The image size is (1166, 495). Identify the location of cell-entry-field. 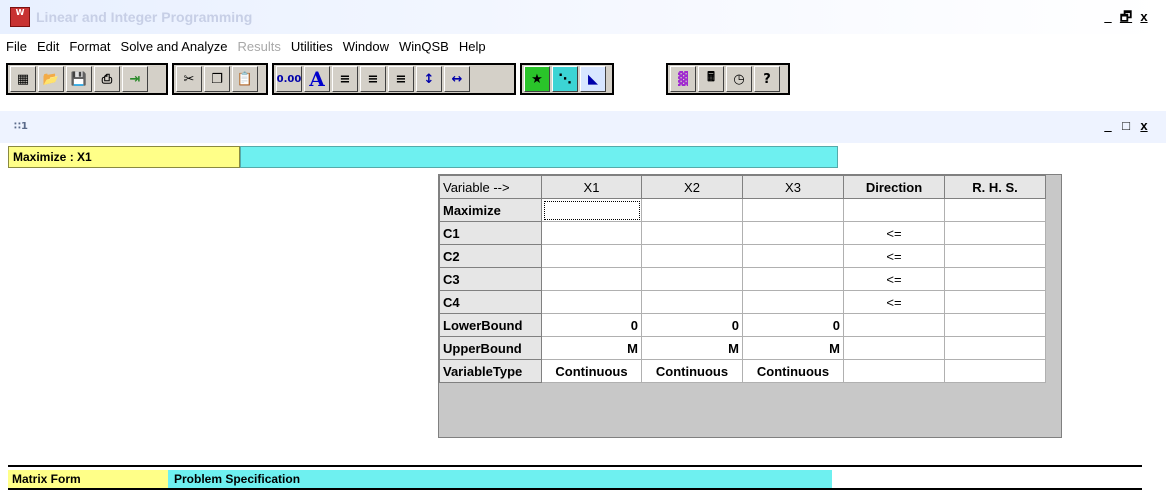
(539, 157).